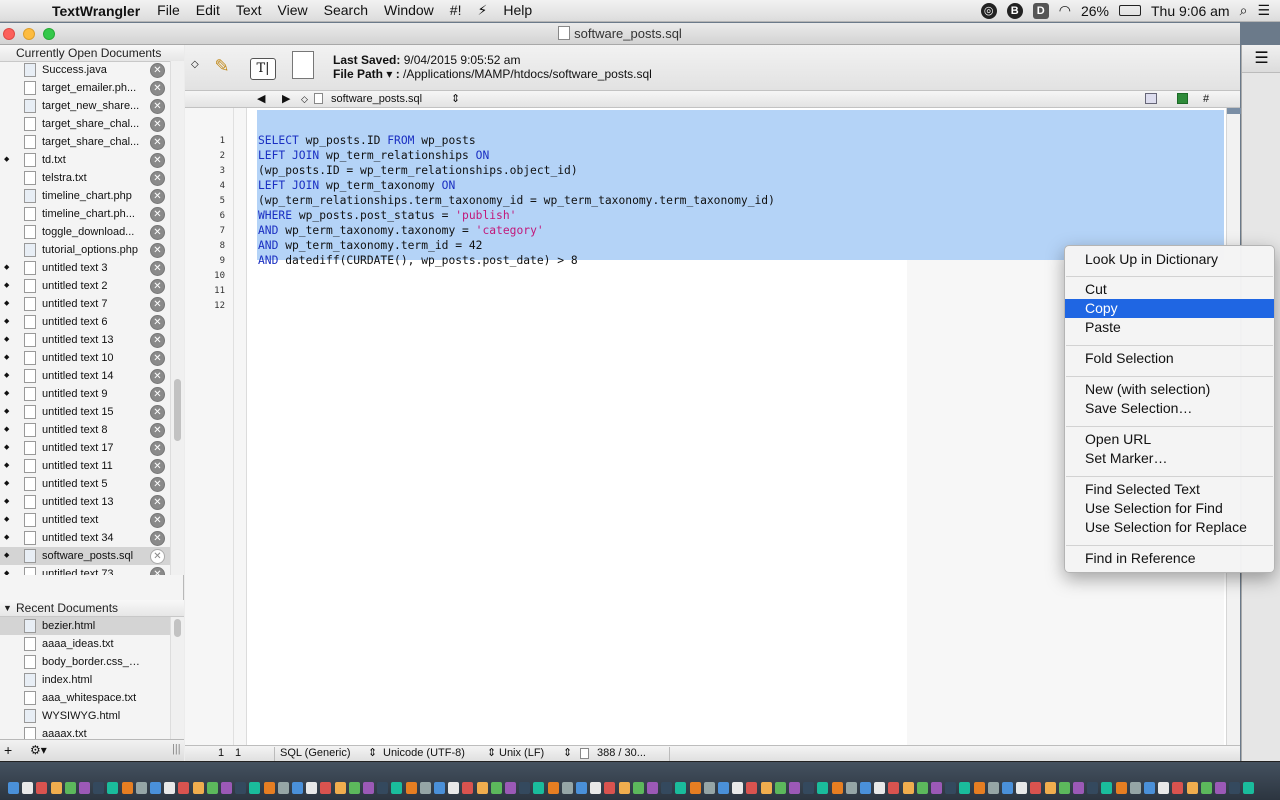 This screenshot has width=1280, height=800. Describe the element at coordinates (424, 753) in the screenshot. I see `encoding-popup: Unicode (UTF-8)` at that location.